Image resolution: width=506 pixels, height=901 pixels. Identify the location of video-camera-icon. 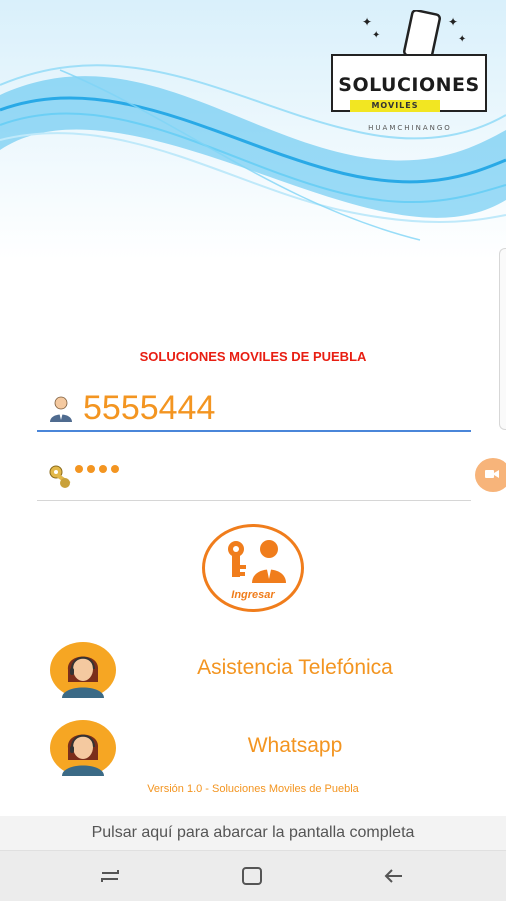
(492, 474).